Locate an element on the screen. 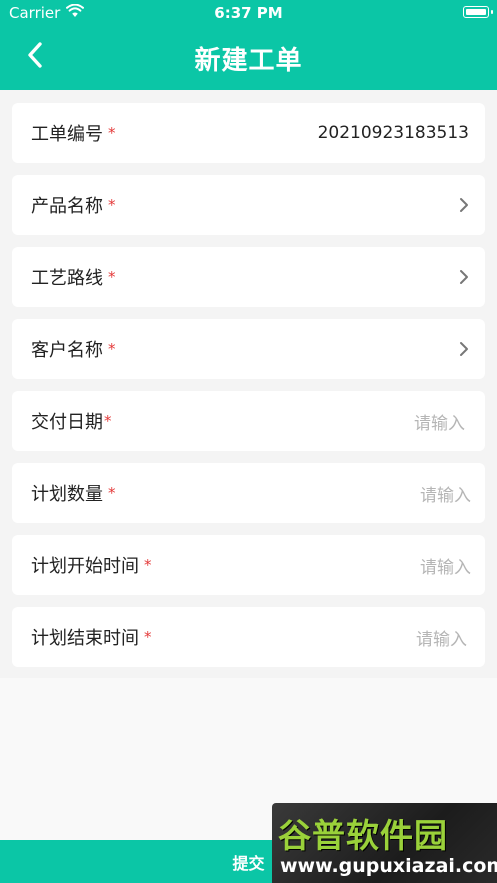 Image resolution: width=497 pixels, height=883 pixels. field-order-number: 工单编号 * 20210923183513 is located at coordinates (248, 133).